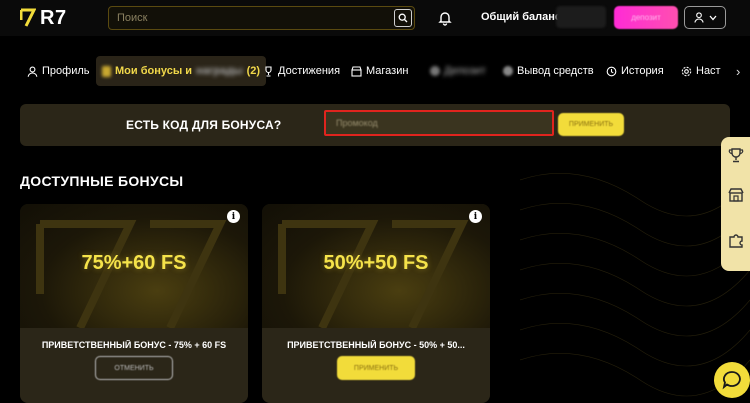  Describe the element at coordinates (253, 71) in the screenshot. I see `tab-count-badge: (2)` at that location.